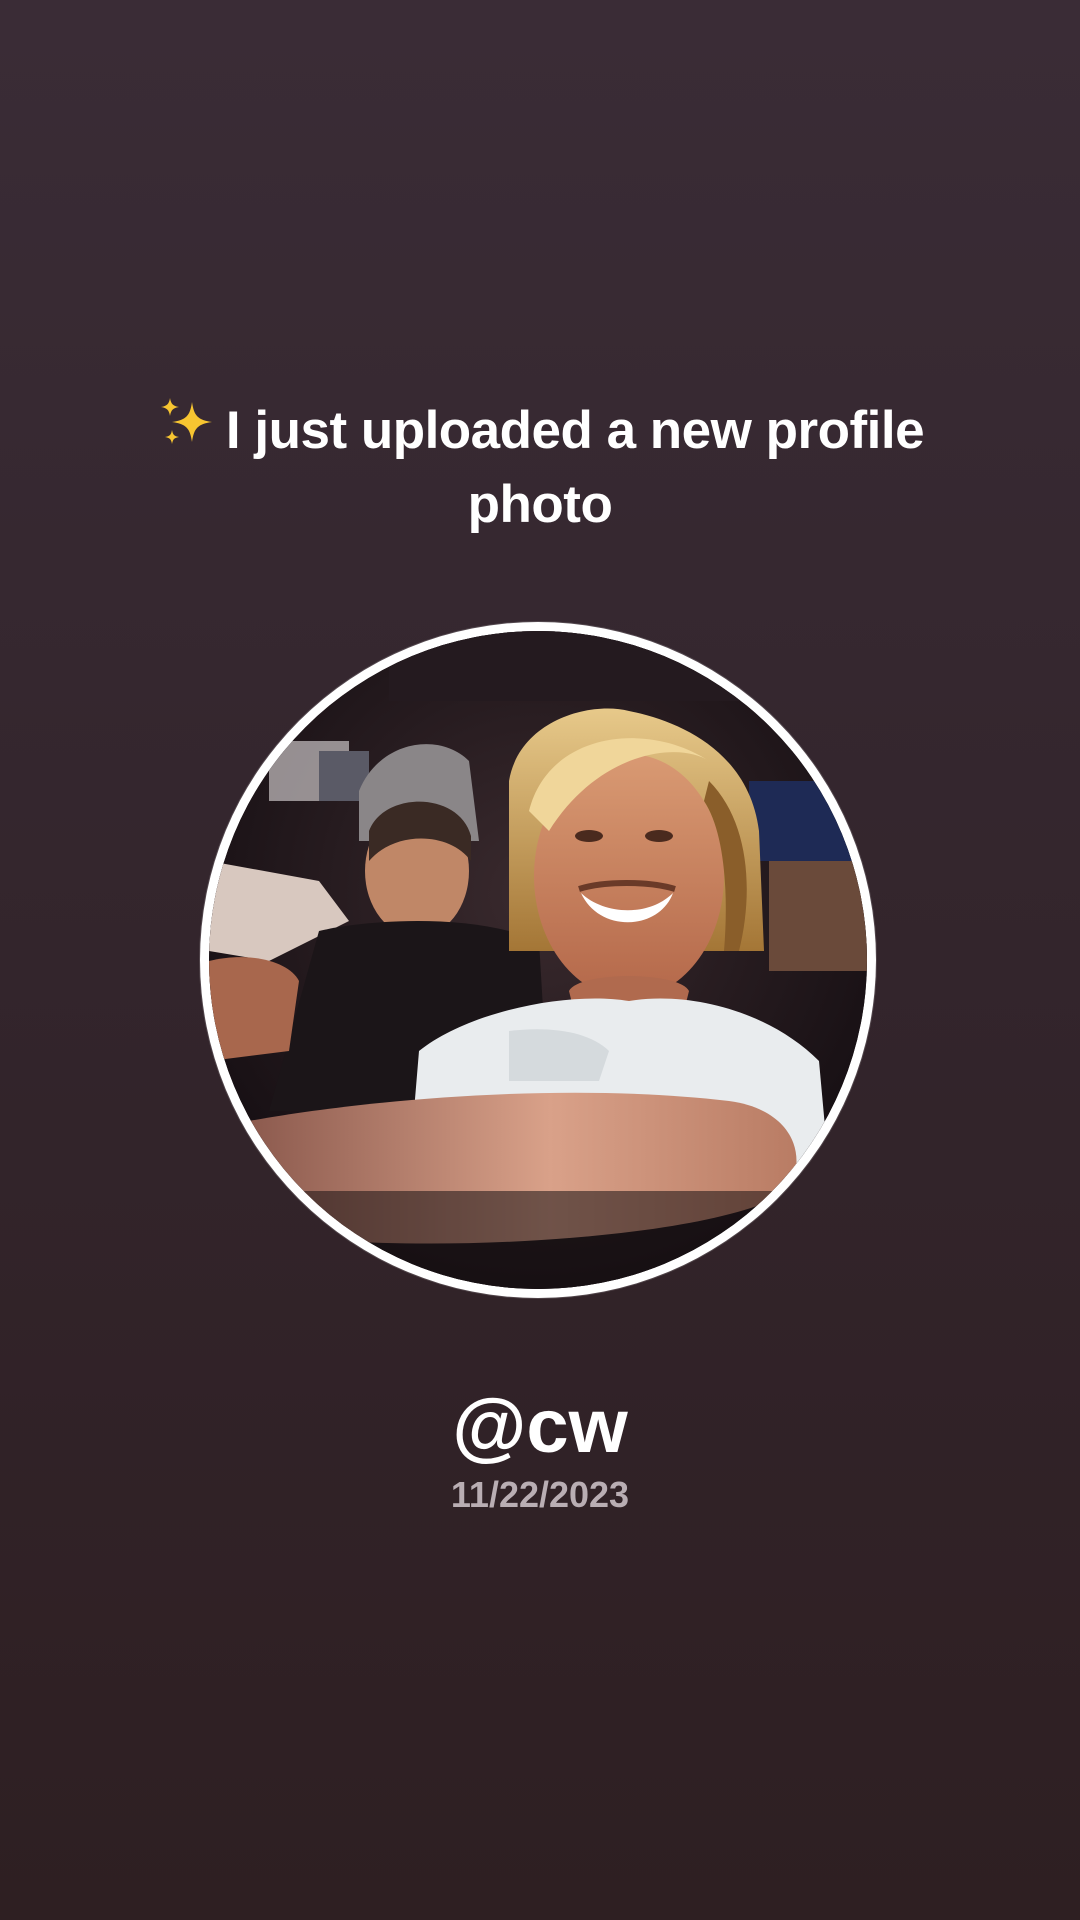  I want to click on sparkles-icon, so click(186, 424).